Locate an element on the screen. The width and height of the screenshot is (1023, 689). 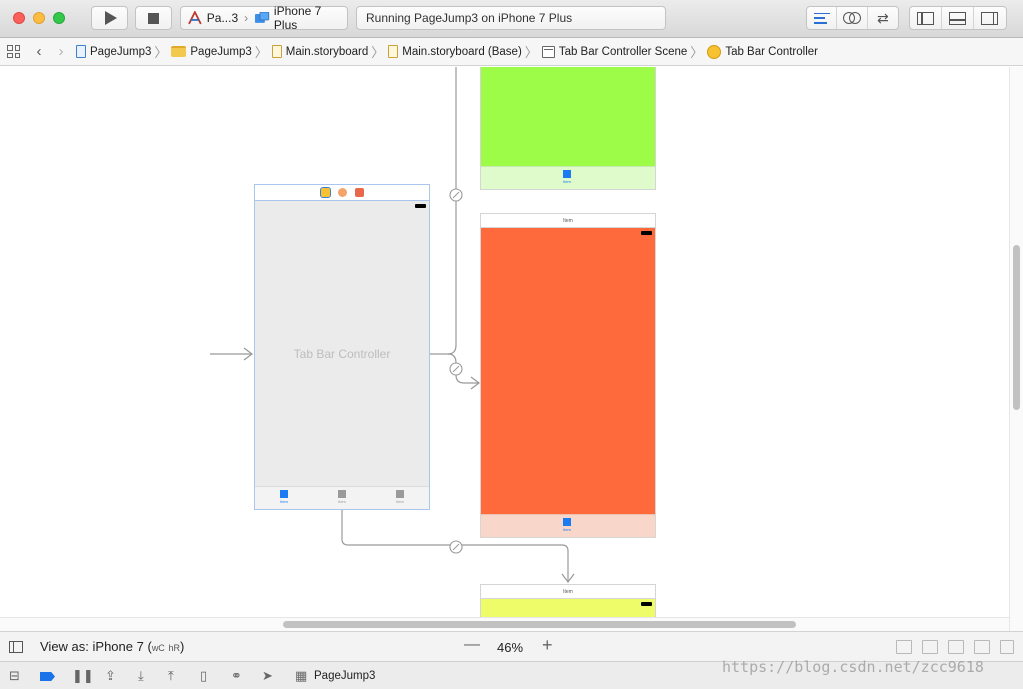
tab-bar: Item Item Item is located at coordinates (342, 497).